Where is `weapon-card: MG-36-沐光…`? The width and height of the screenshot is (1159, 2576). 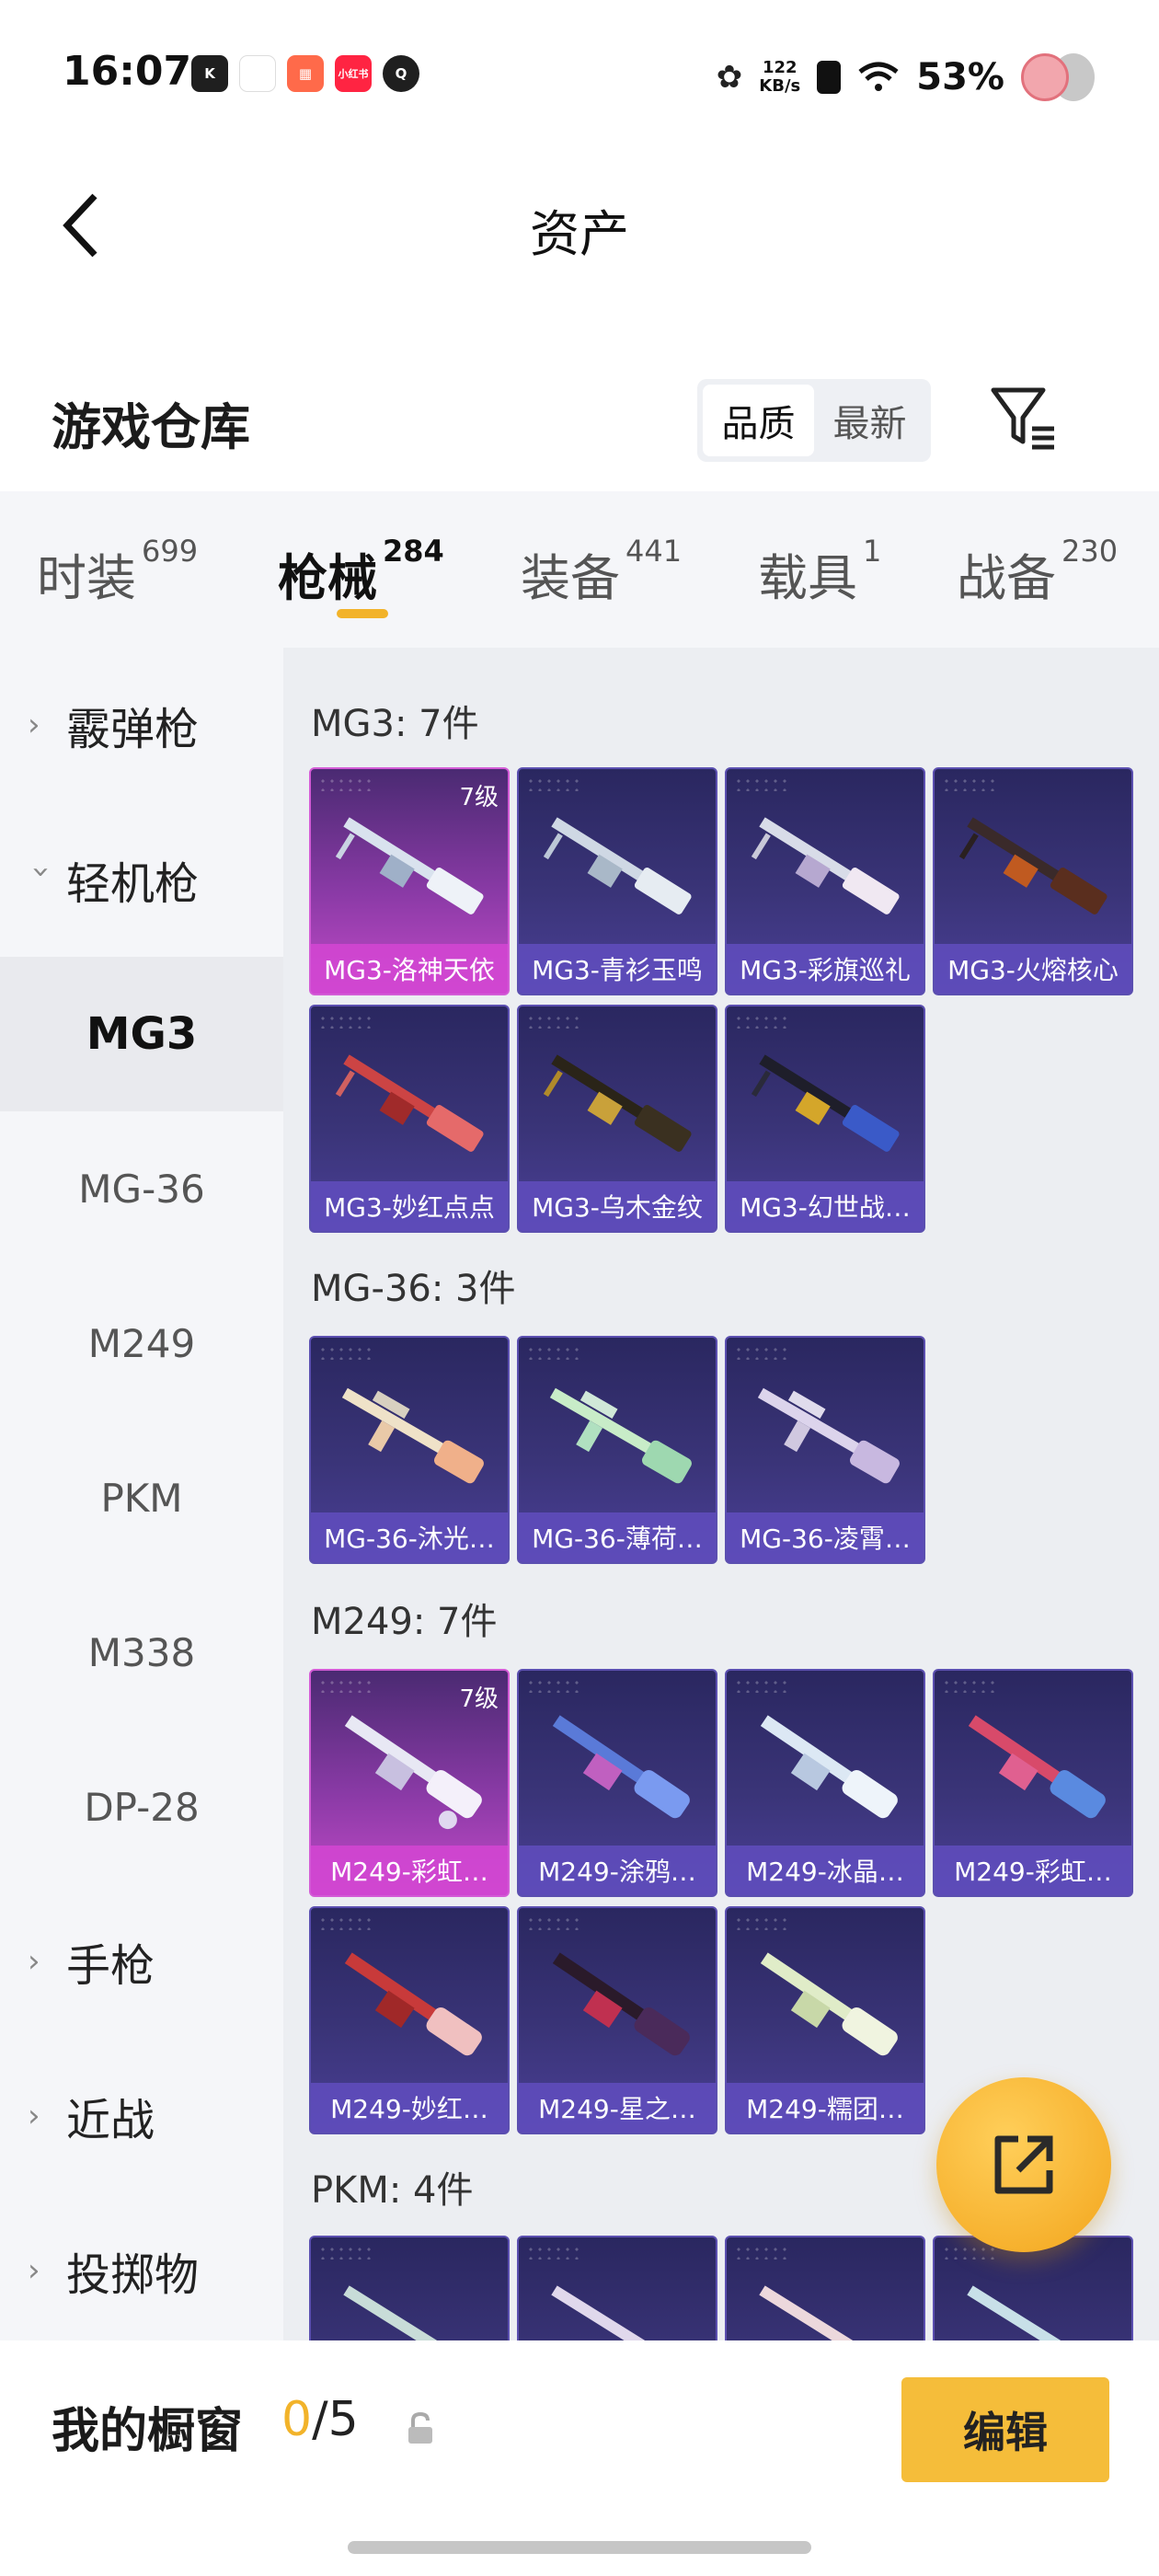 weapon-card: MG-36-沐光… is located at coordinates (409, 1450).